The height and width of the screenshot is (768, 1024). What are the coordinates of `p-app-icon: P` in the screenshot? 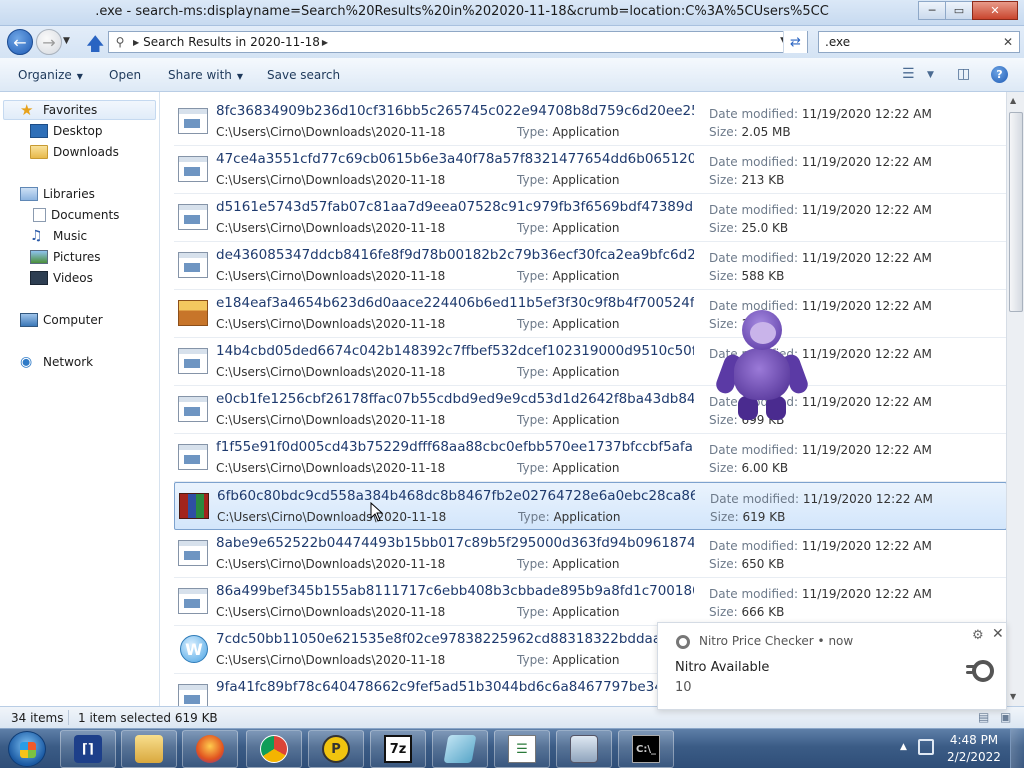 It's located at (336, 749).